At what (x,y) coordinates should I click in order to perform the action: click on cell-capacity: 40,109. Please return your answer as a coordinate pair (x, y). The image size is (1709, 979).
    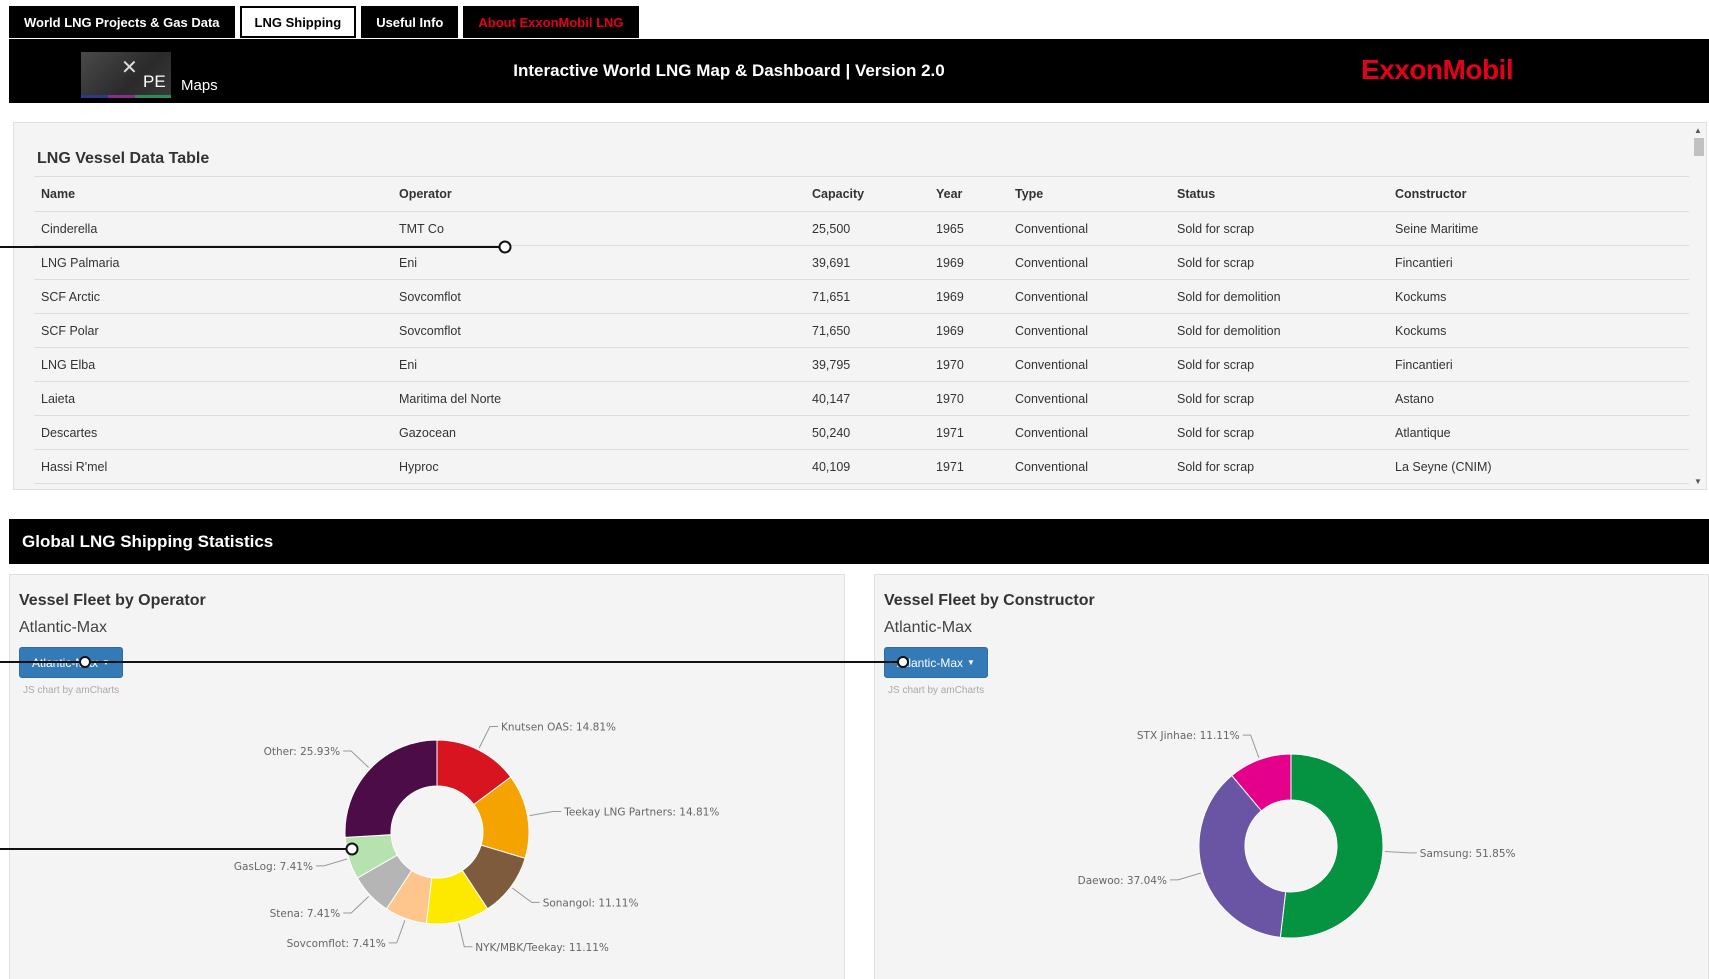
    Looking at the image, I should click on (867, 466).